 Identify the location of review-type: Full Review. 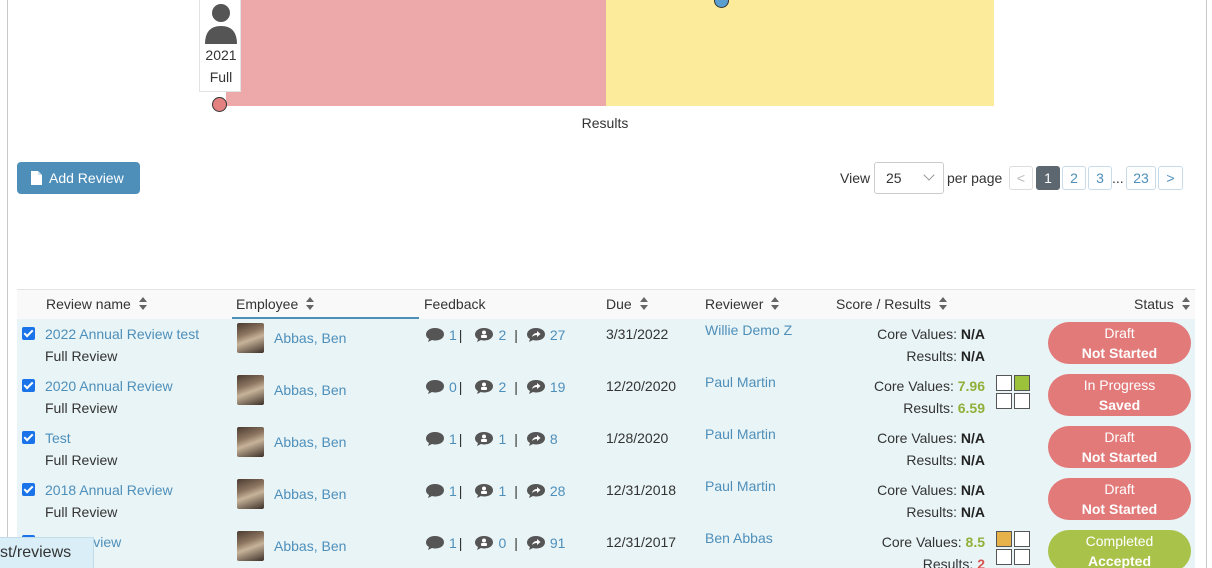
(81, 512).